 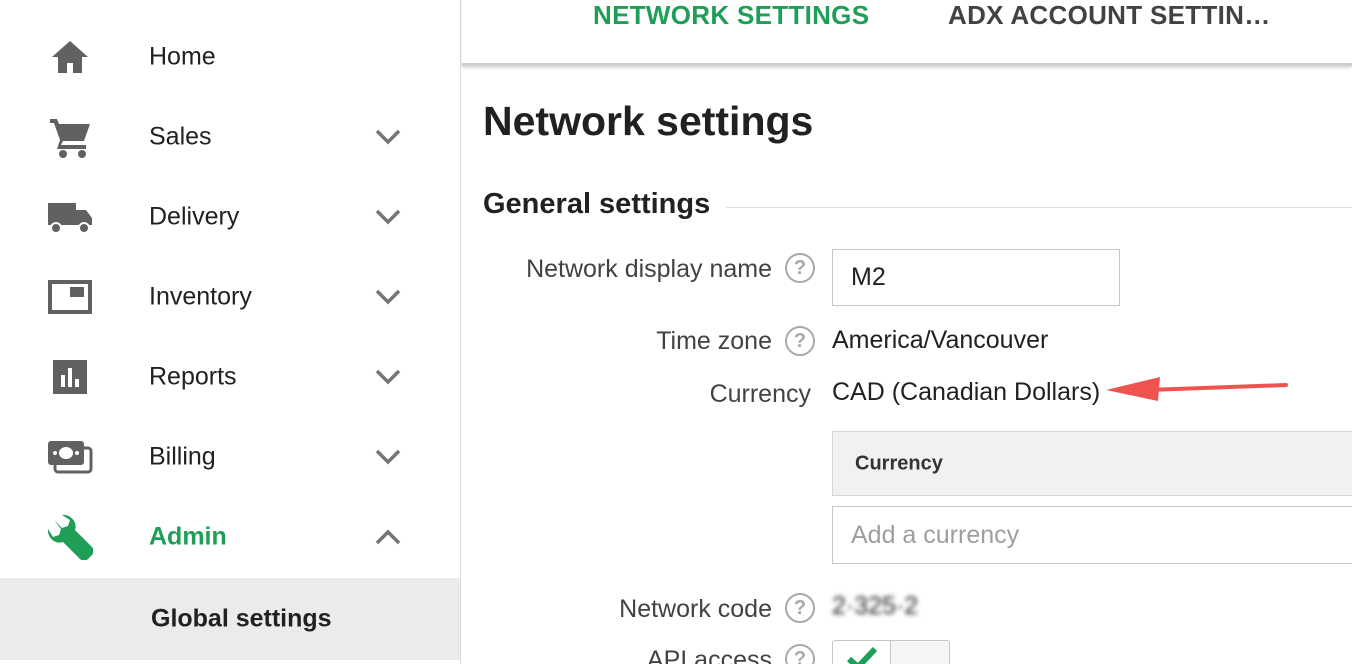 I want to click on api-access-label: API access, so click(x=709, y=655).